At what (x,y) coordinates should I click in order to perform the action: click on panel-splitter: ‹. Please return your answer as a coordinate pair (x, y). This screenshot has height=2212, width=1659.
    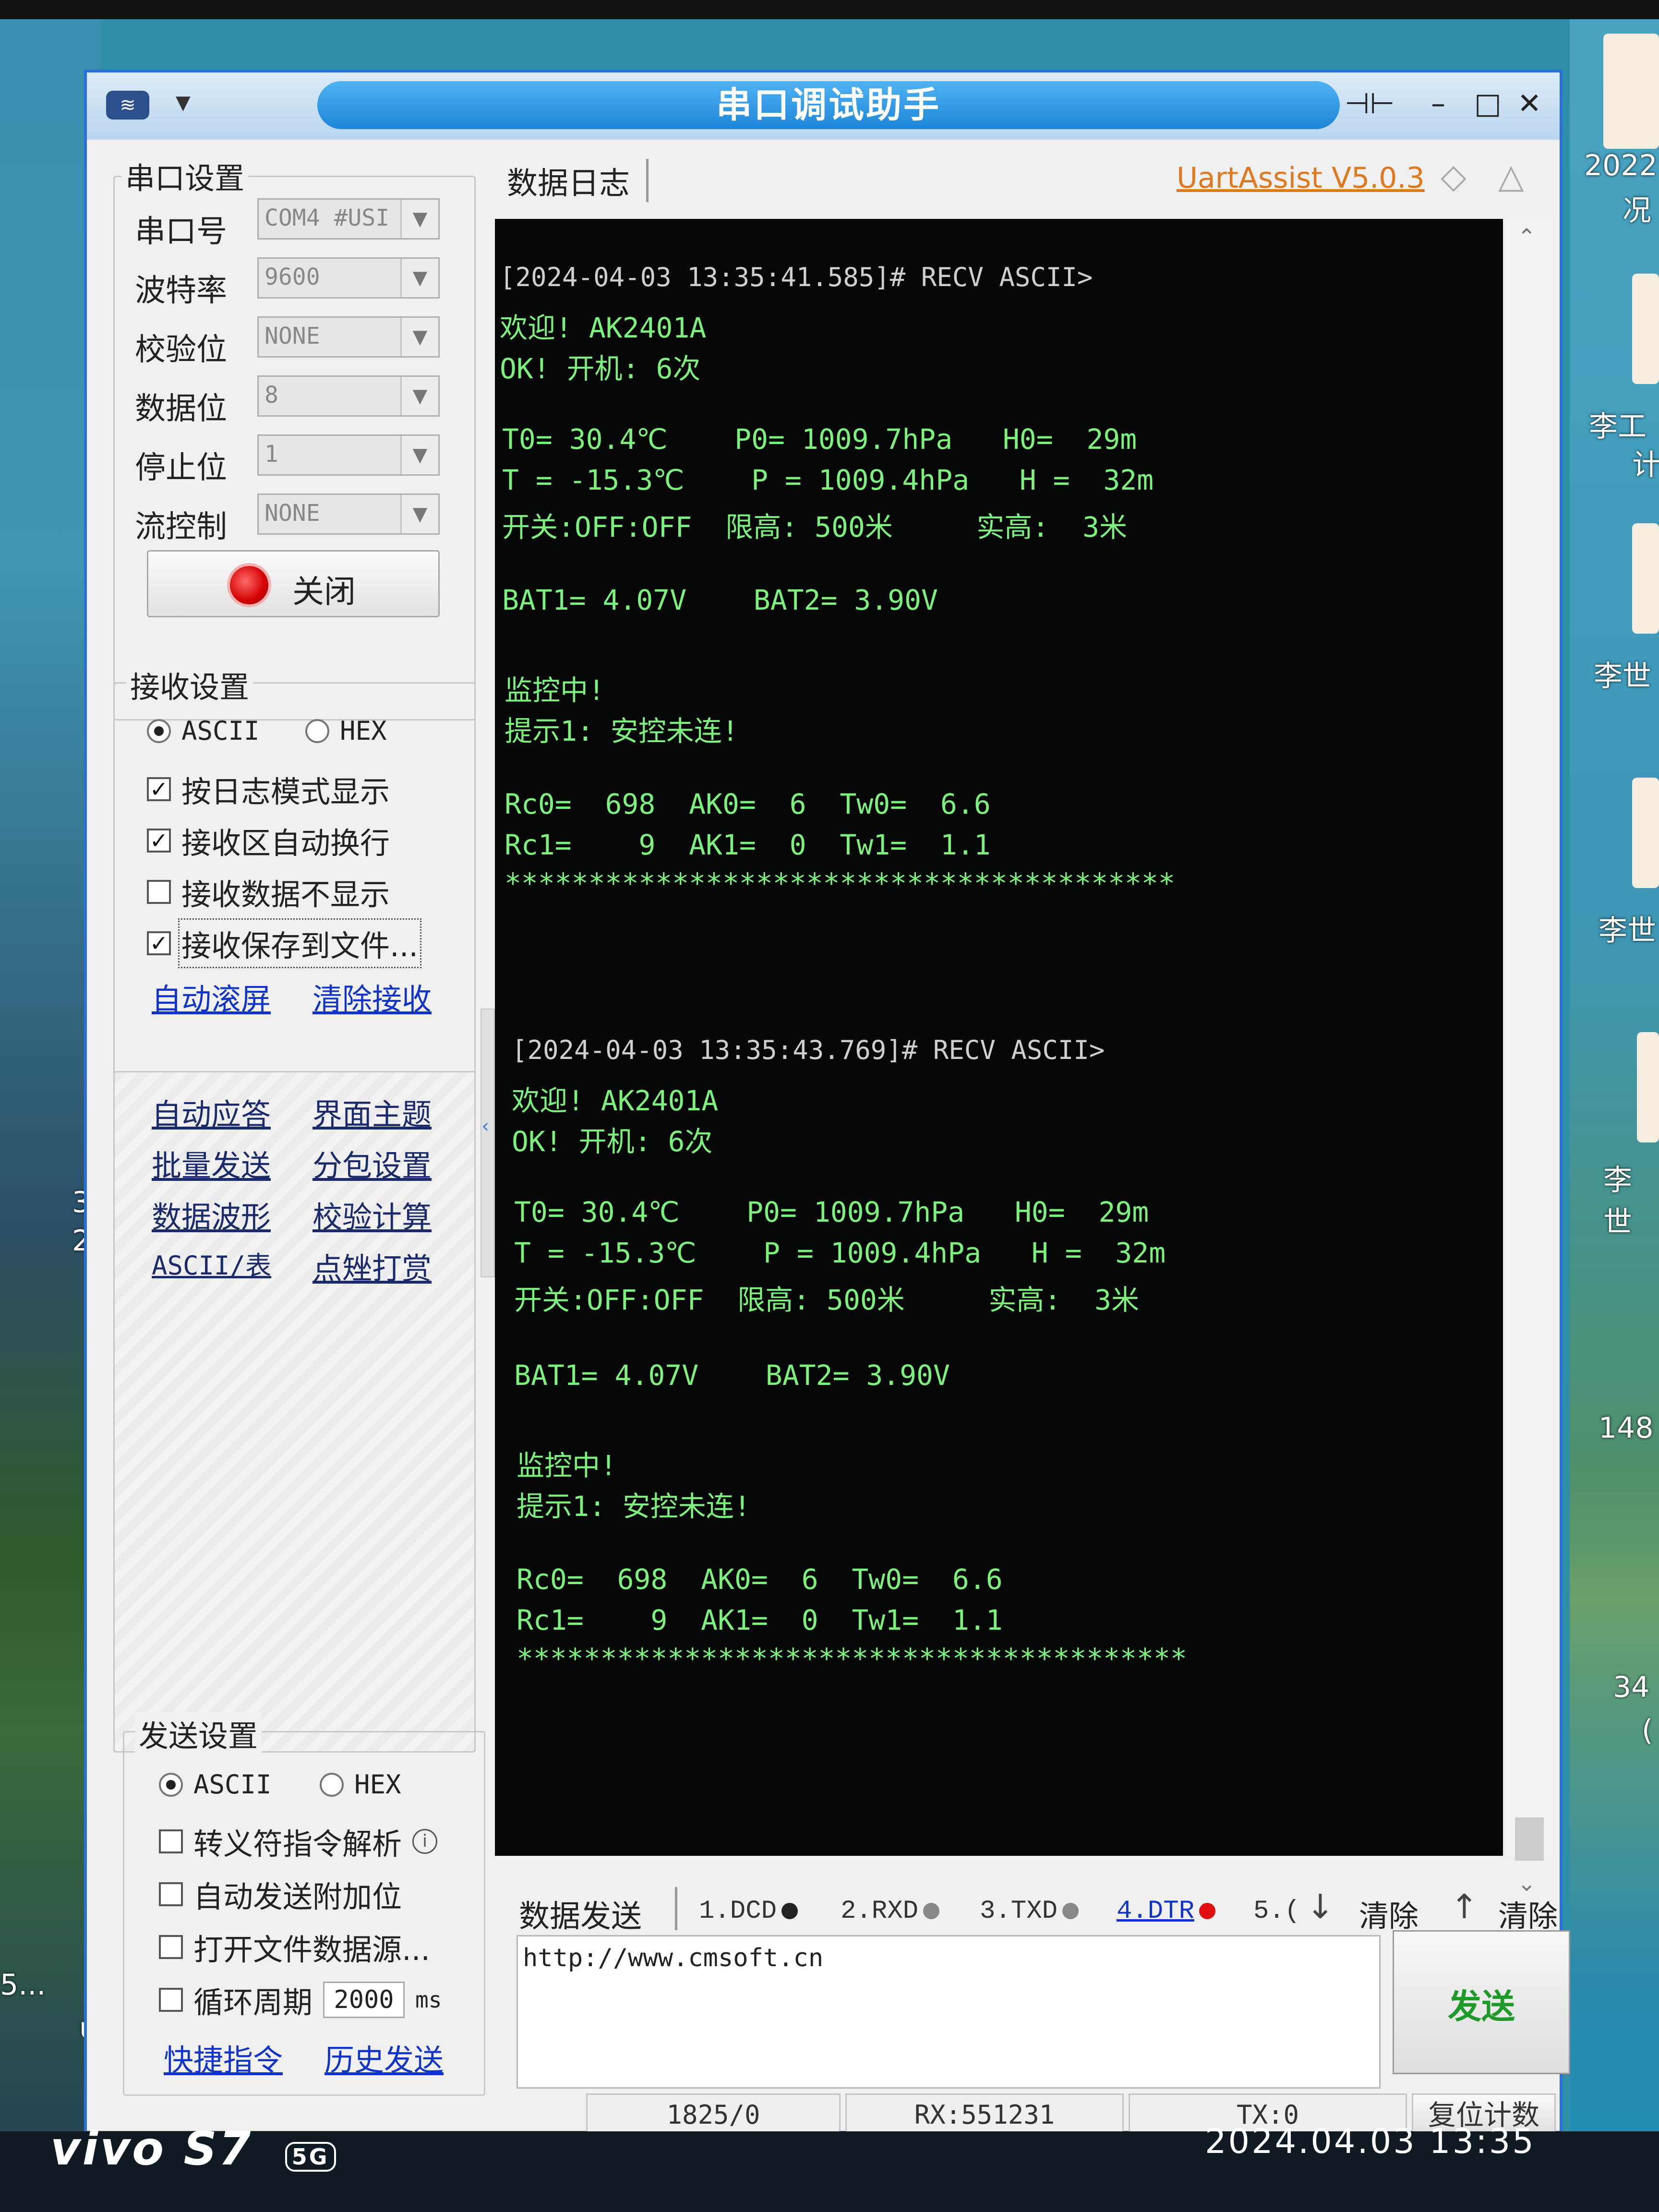
    Looking at the image, I should click on (488, 1143).